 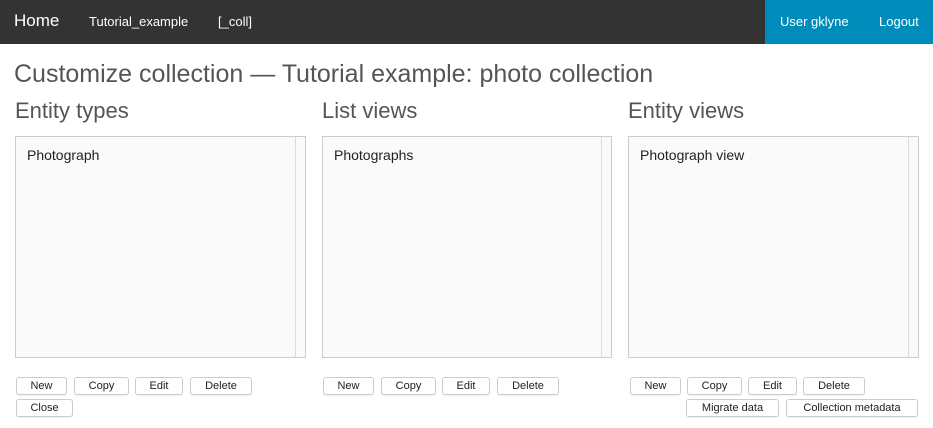 I want to click on list-item-photograph-view: Photograph view, so click(x=692, y=155).